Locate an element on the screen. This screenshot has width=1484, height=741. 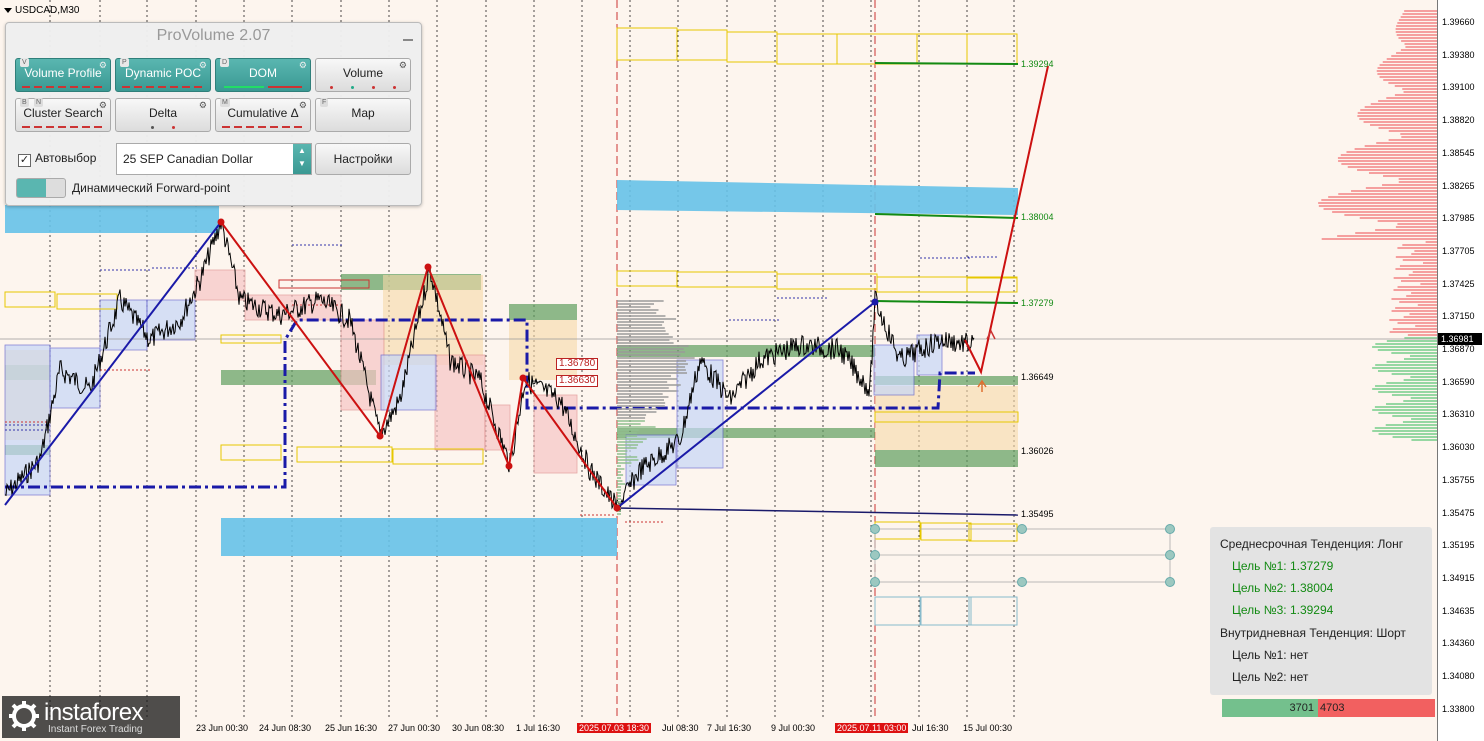
dom-button: D ⚙ DOM is located at coordinates (263, 75).